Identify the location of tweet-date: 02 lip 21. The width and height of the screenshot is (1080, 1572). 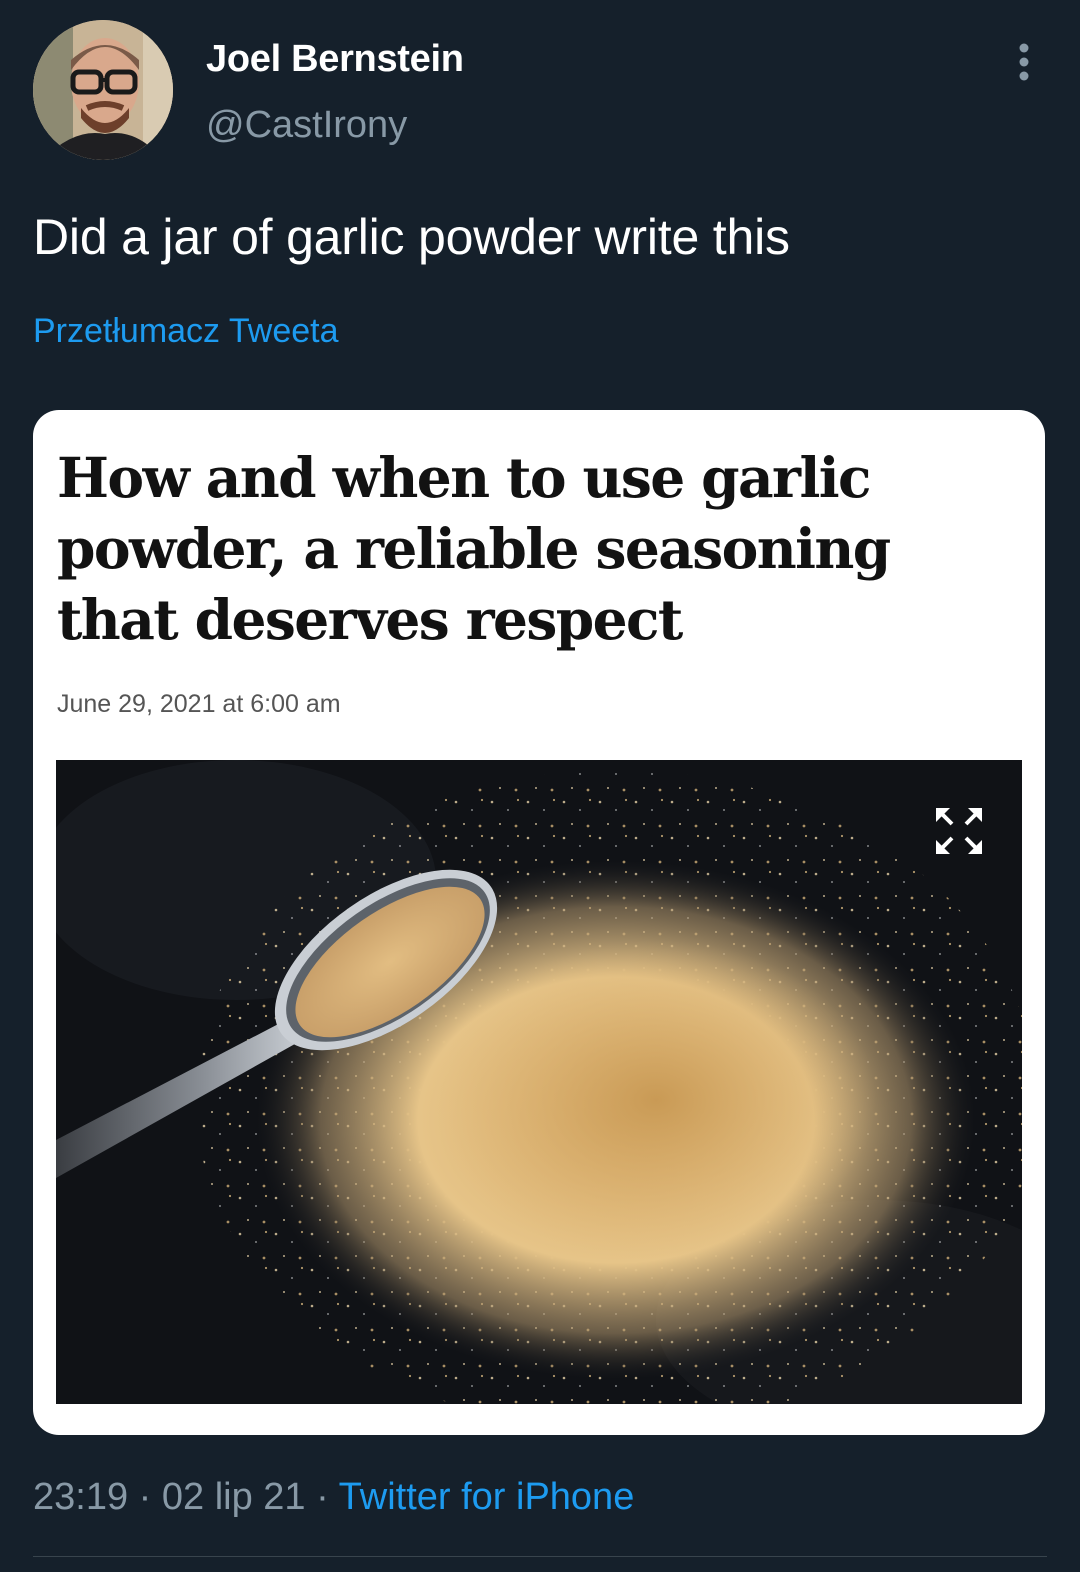
(233, 1497).